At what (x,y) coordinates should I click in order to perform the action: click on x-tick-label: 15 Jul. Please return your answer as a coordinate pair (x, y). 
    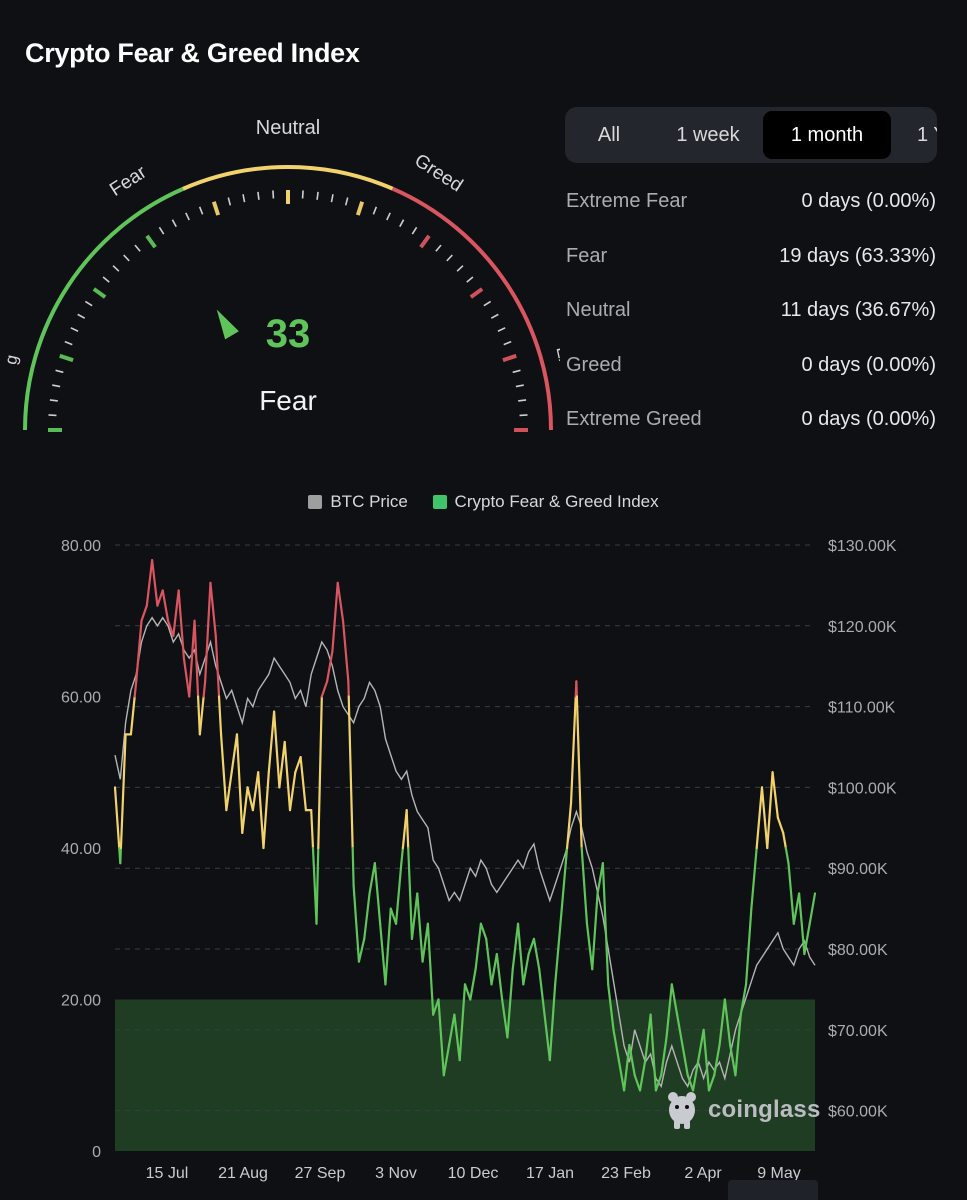
    Looking at the image, I should click on (167, 1173).